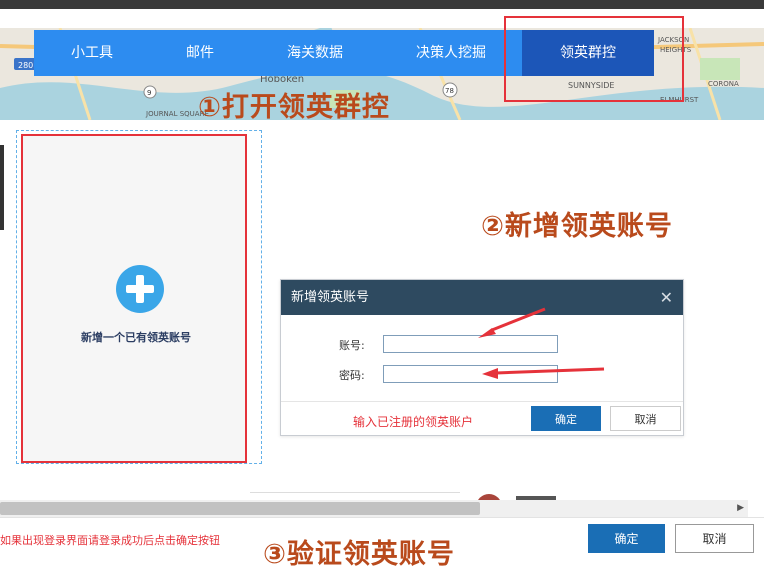 The height and width of the screenshot is (580, 764). Describe the element at coordinates (240, 508) in the screenshot. I see `scrollbar-thumb` at that location.